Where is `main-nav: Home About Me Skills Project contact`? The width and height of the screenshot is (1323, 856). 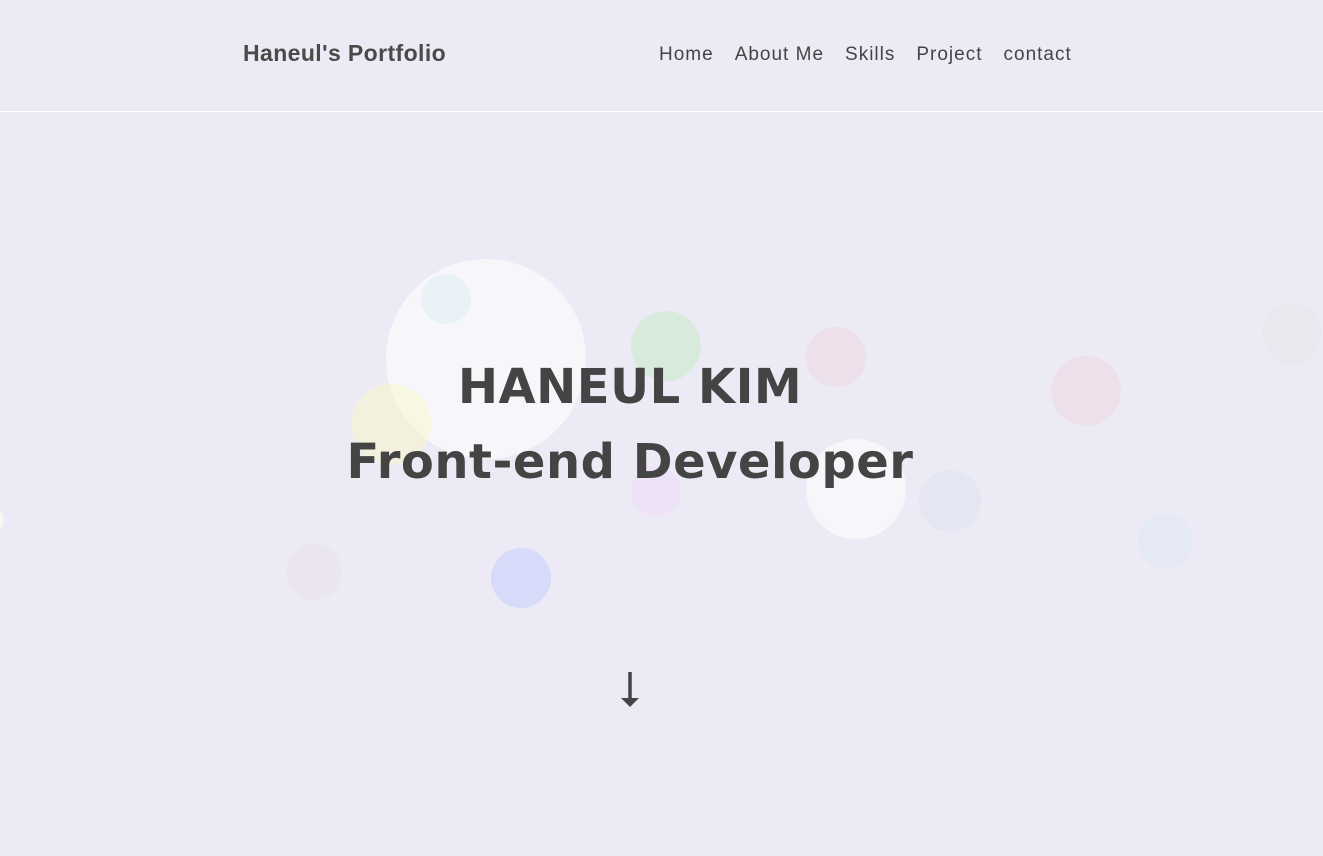 main-nav: Home About Me Skills Project contact is located at coordinates (865, 55).